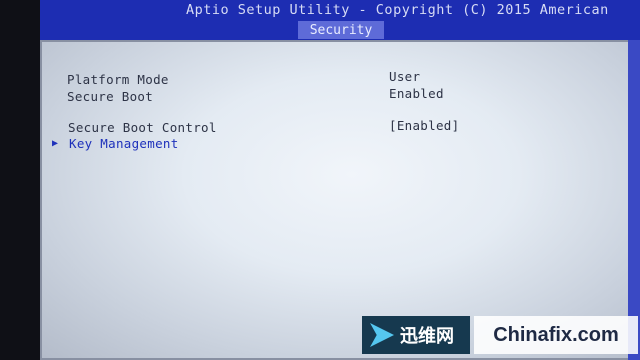 The height and width of the screenshot is (360, 640). I want to click on site-name: Chinafix.com, so click(556, 335).